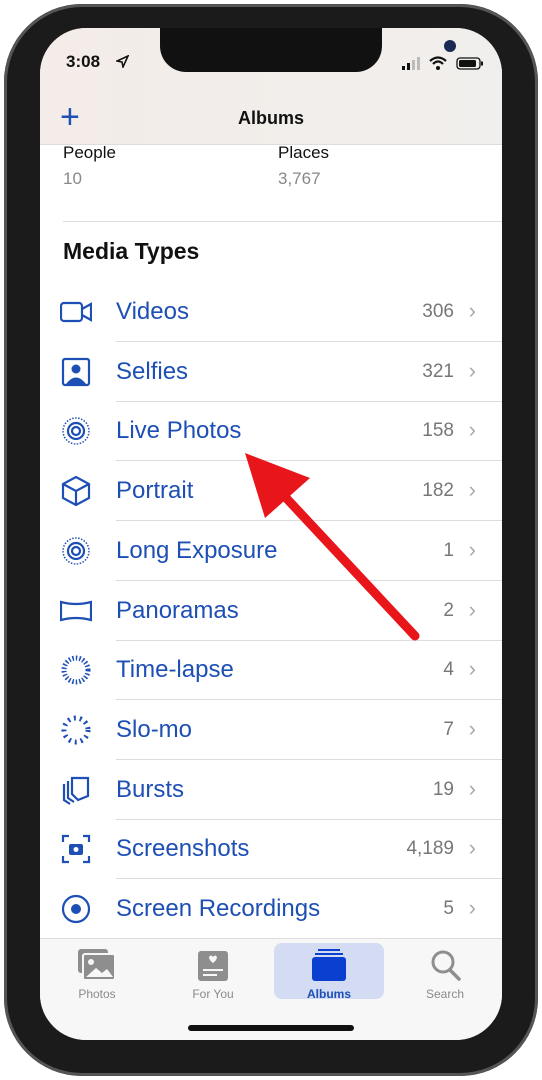 This screenshot has height=1080, width=542. Describe the element at coordinates (213, 994) in the screenshot. I see `tab-label: For You` at that location.